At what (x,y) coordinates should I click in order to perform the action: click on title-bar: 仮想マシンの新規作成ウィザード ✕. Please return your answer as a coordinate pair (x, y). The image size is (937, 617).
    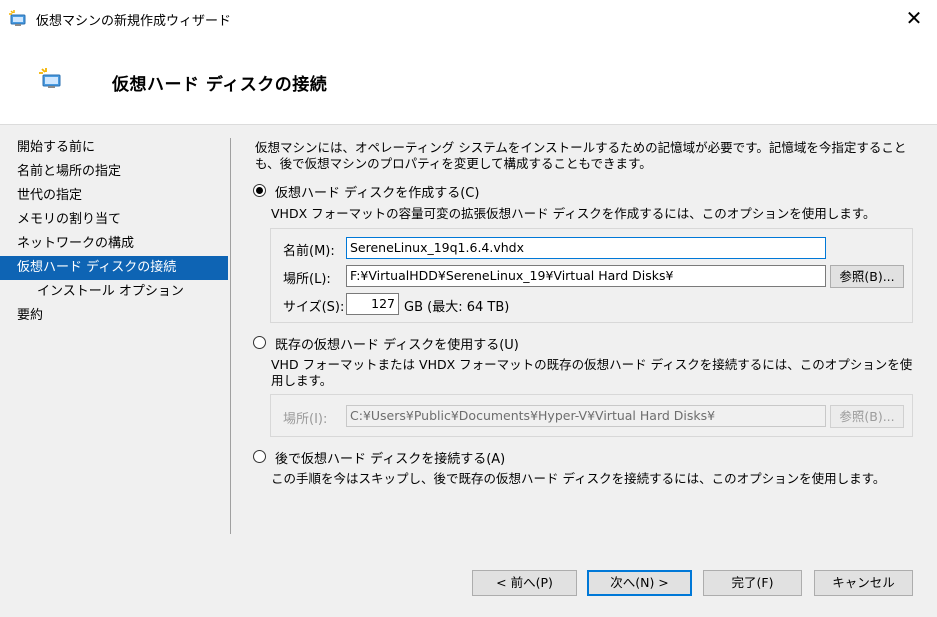
    Looking at the image, I should click on (468, 19).